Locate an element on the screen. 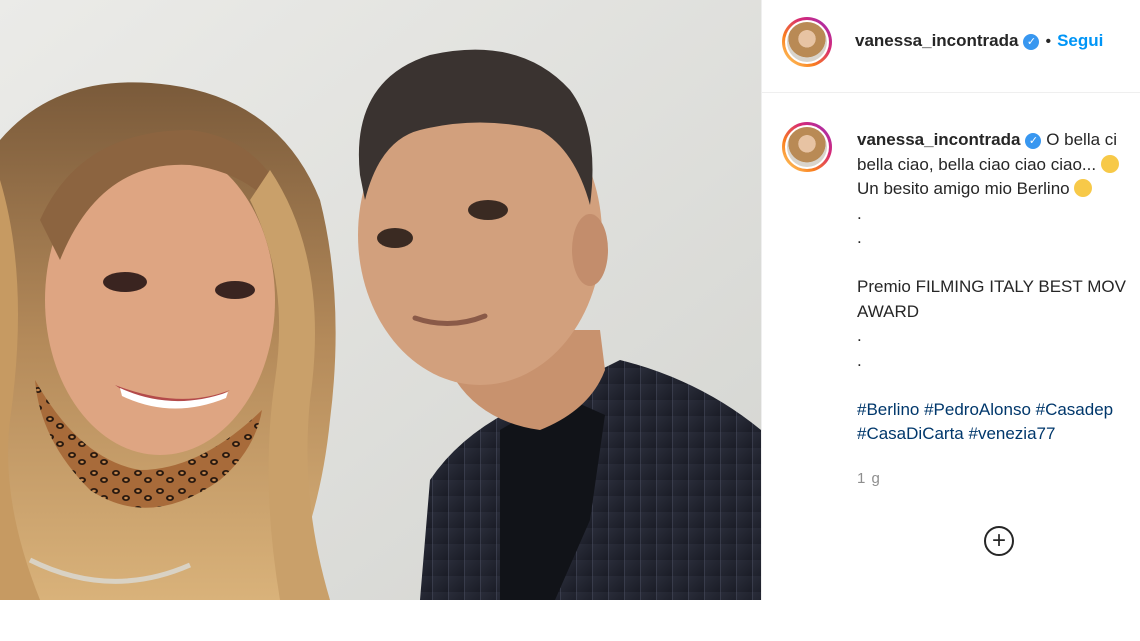  hashtag-line-2: #CasaDiCarta #venezia77 is located at coordinates (998, 434).